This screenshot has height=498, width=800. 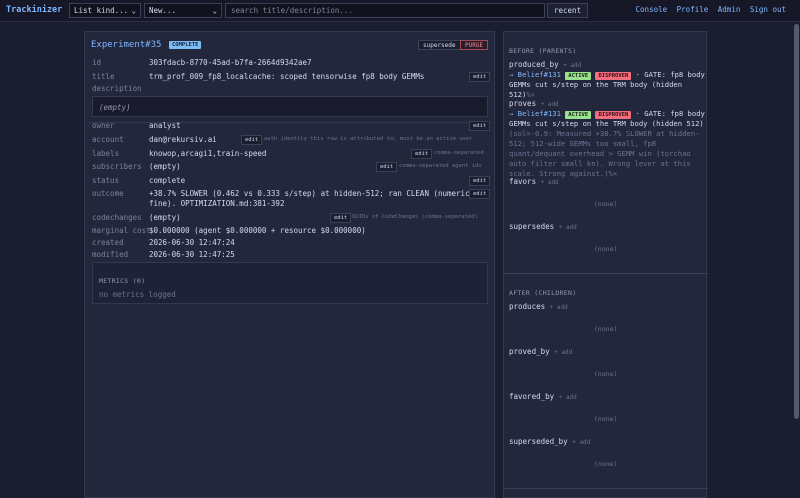 What do you see at coordinates (110, 254) in the screenshot?
I see `field-label-modified: modified` at bounding box center [110, 254].